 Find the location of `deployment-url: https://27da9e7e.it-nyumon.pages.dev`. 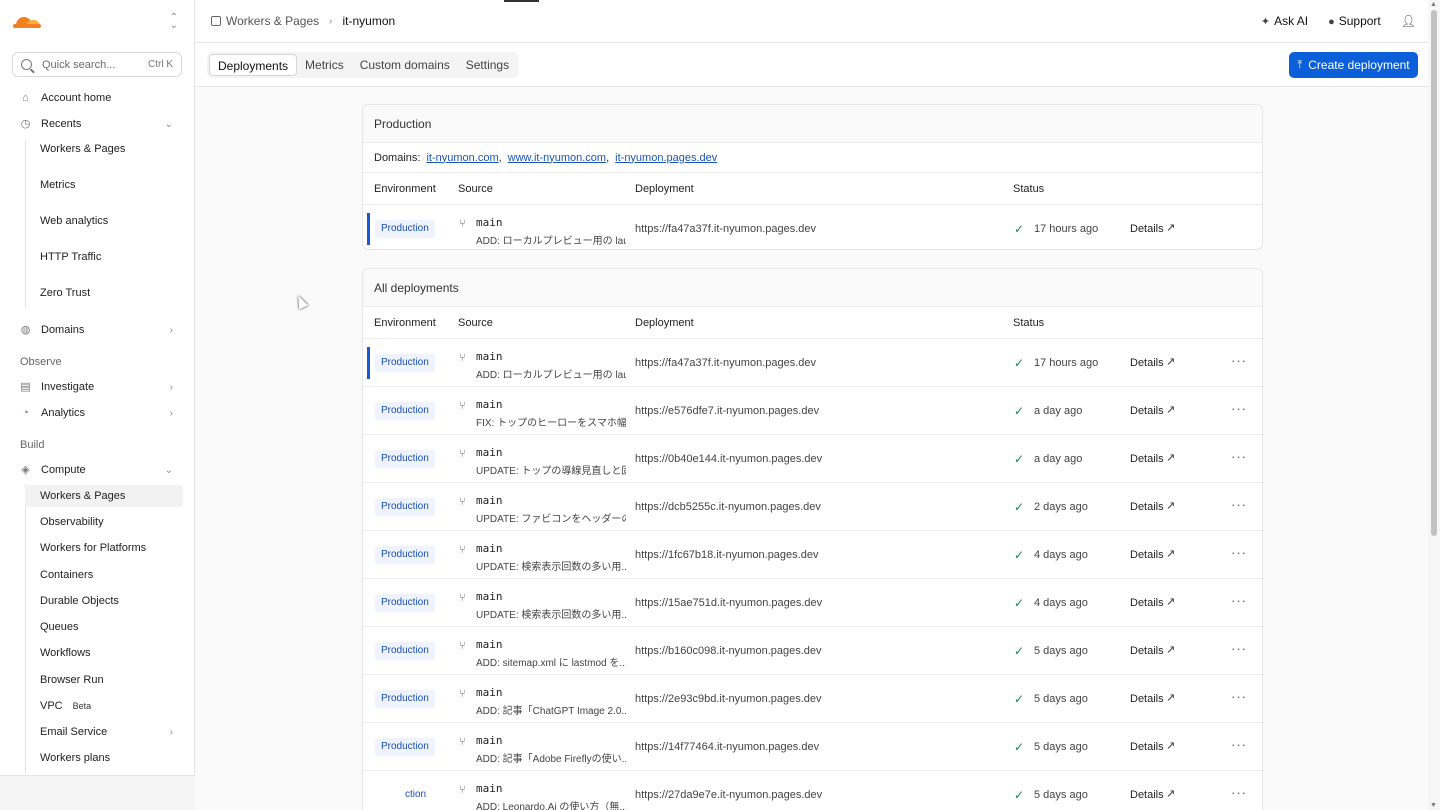

deployment-url: https://27da9e7e.it-nyumon.pages.dev is located at coordinates (728, 795).